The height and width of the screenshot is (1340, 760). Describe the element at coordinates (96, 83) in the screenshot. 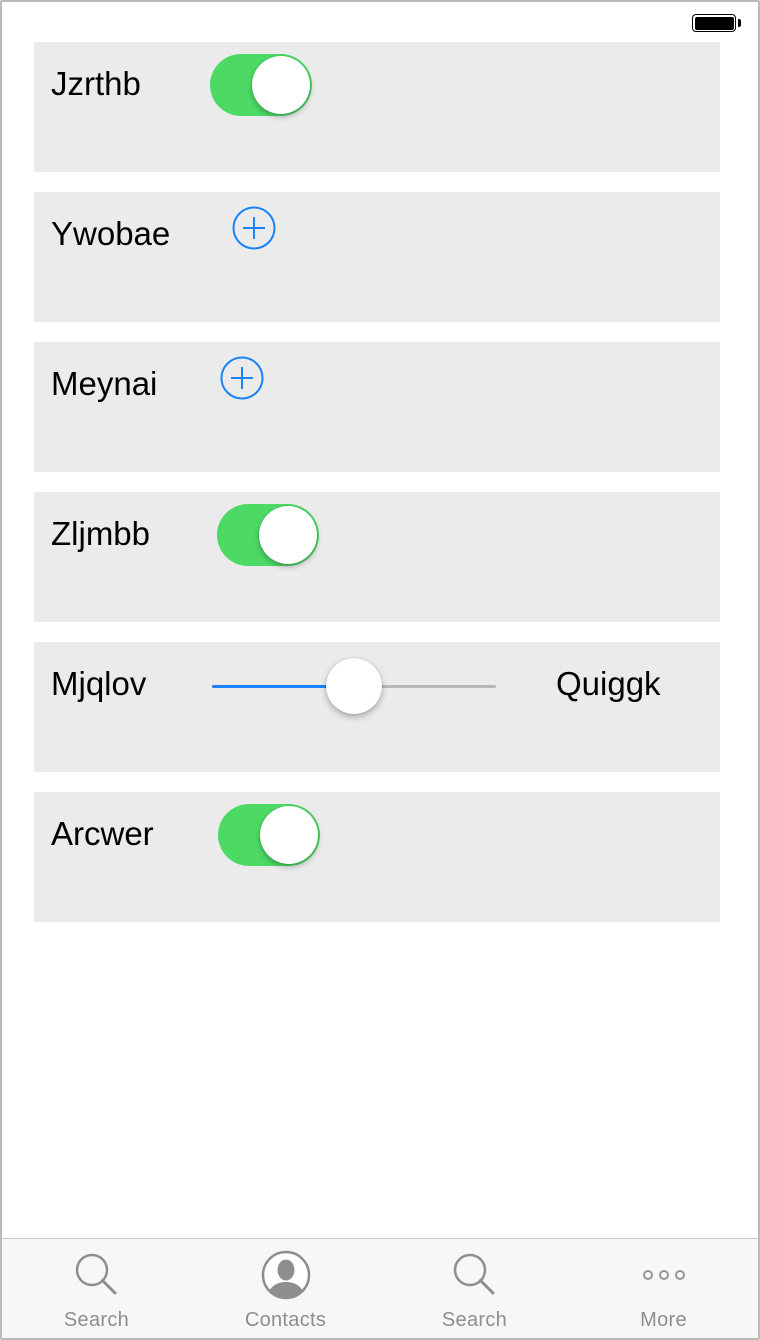

I see `row-label: Jzrthb` at that location.